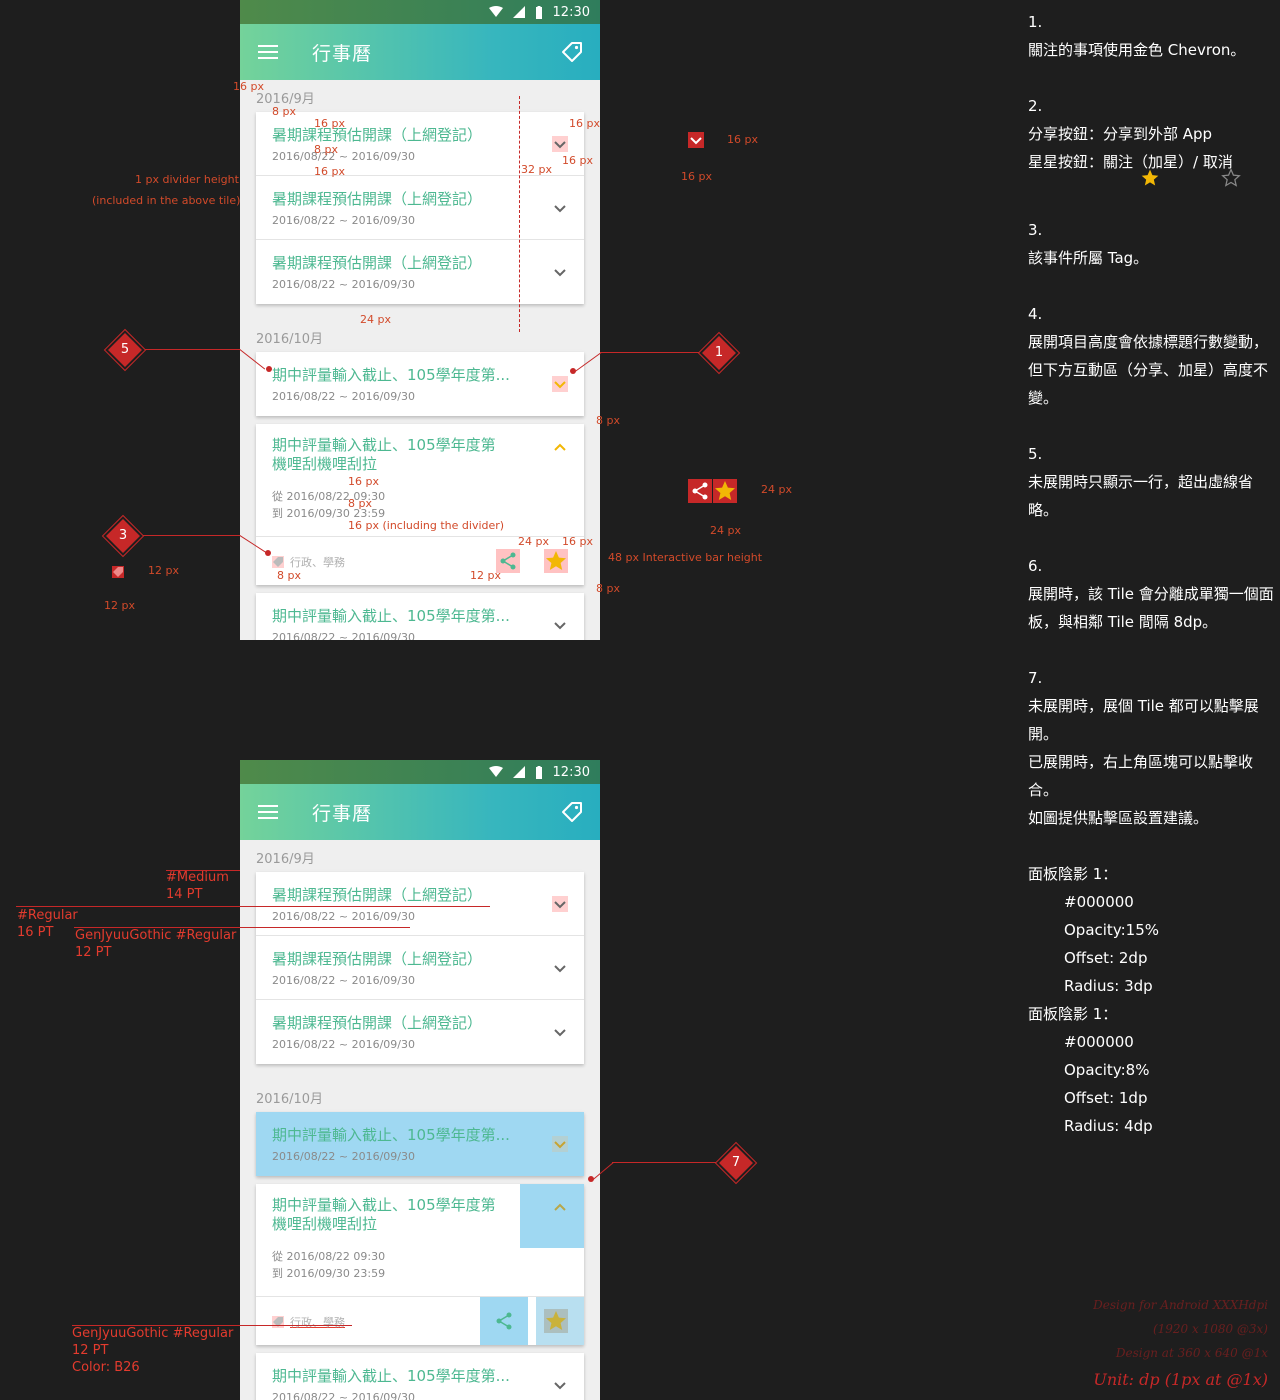  What do you see at coordinates (329, 1273) in the screenshot?
I see `event-to: 到 2016/09/30 23:59` at bounding box center [329, 1273].